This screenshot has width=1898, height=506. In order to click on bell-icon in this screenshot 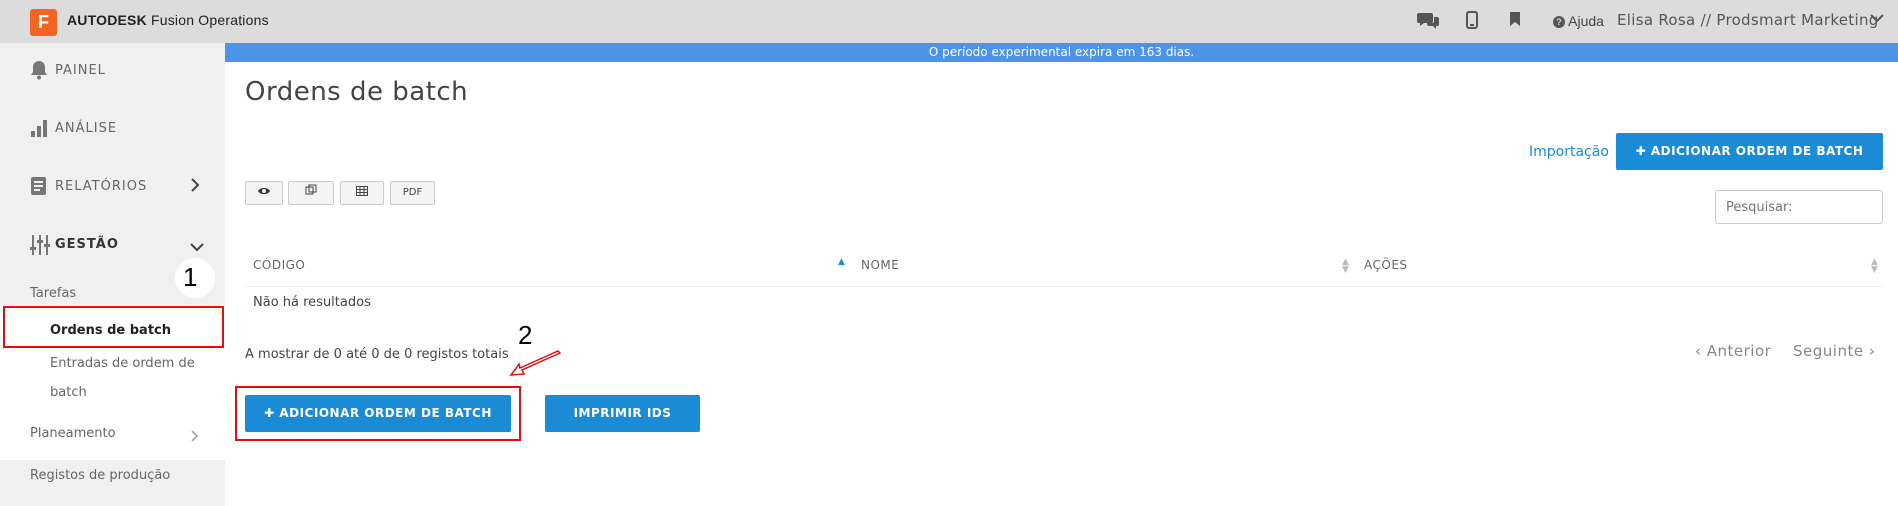, I will do `click(40, 71)`.